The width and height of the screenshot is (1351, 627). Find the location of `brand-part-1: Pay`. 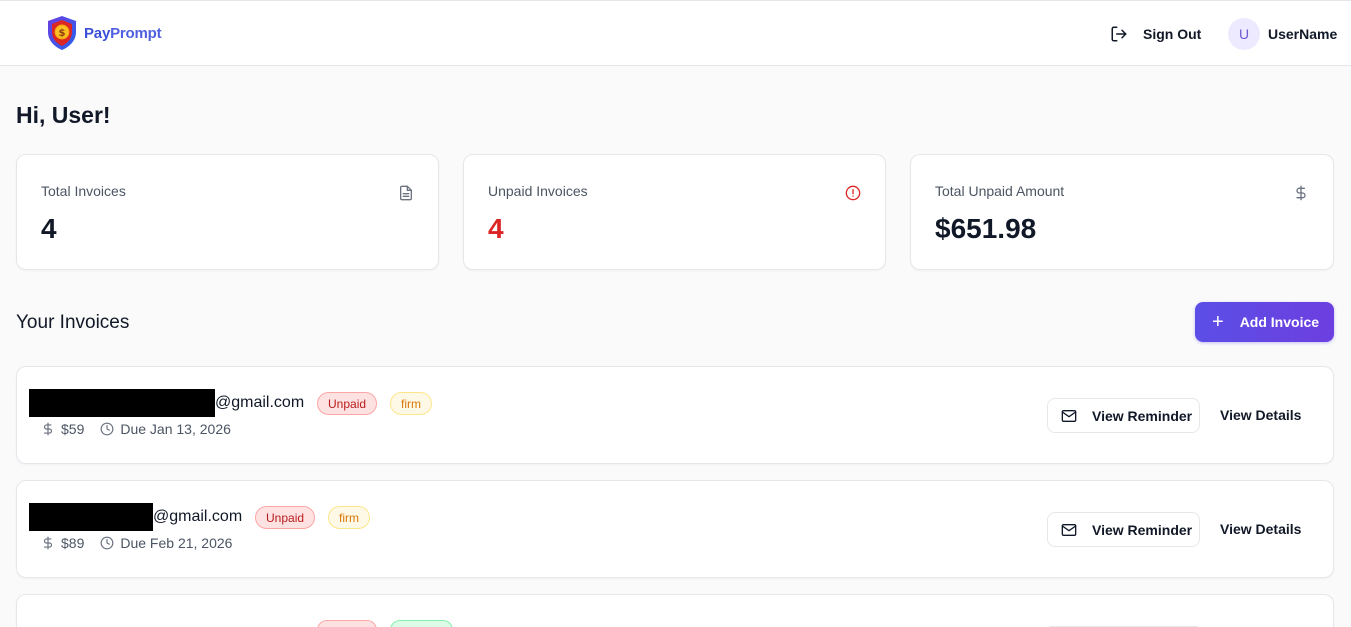

brand-part-1: Pay is located at coordinates (97, 33).